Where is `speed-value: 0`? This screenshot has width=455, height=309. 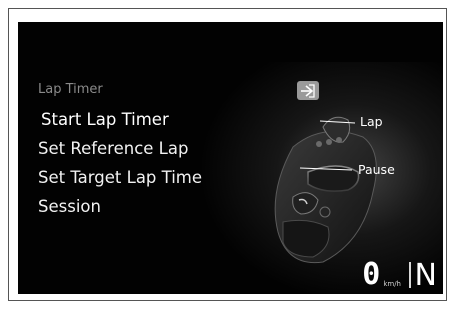 speed-value: 0 is located at coordinates (371, 274).